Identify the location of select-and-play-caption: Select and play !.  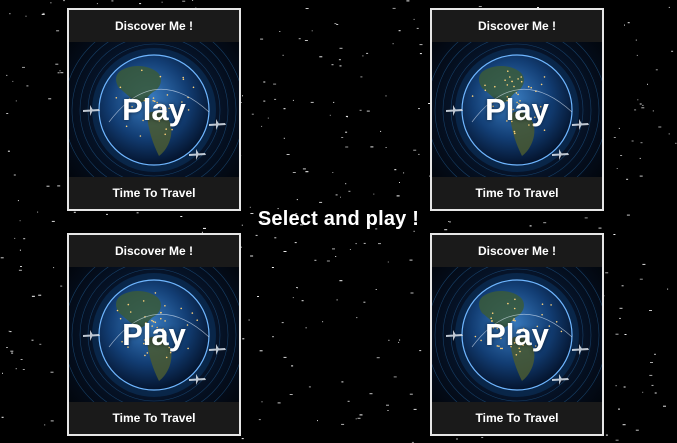
(338, 219).